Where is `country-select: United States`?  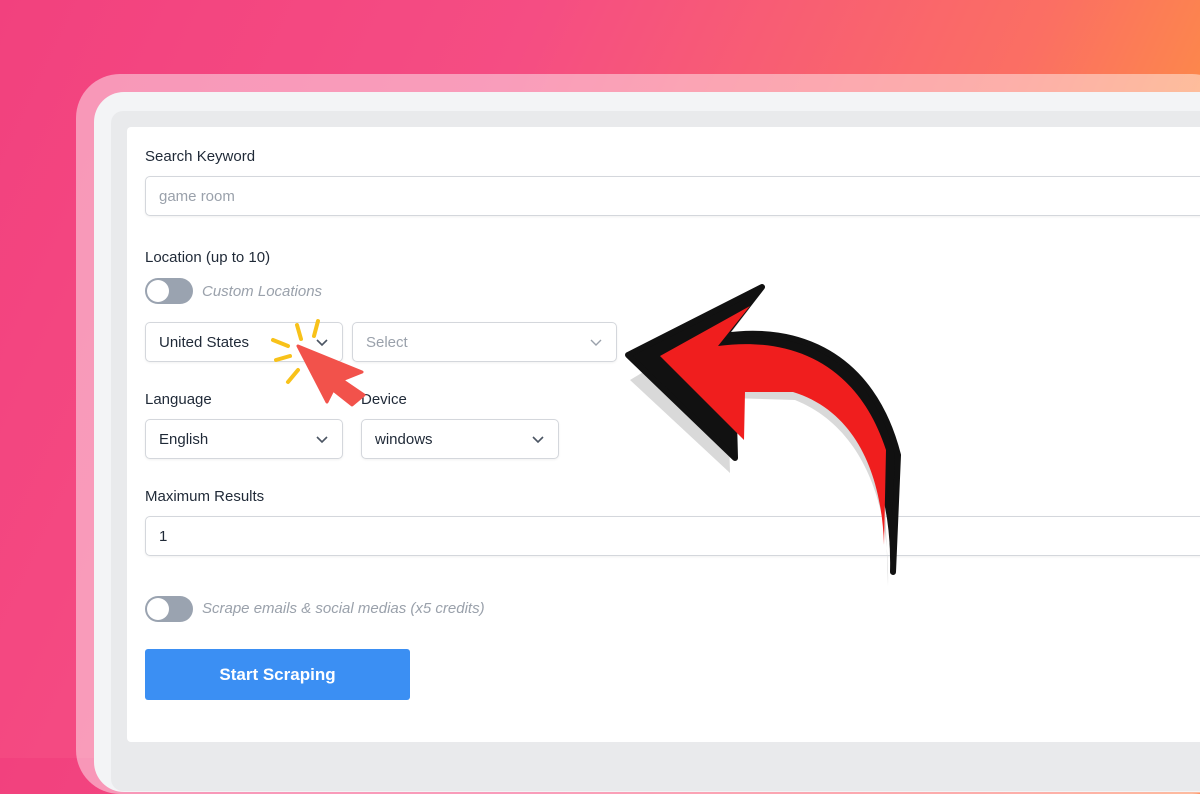 country-select: United States is located at coordinates (244, 342).